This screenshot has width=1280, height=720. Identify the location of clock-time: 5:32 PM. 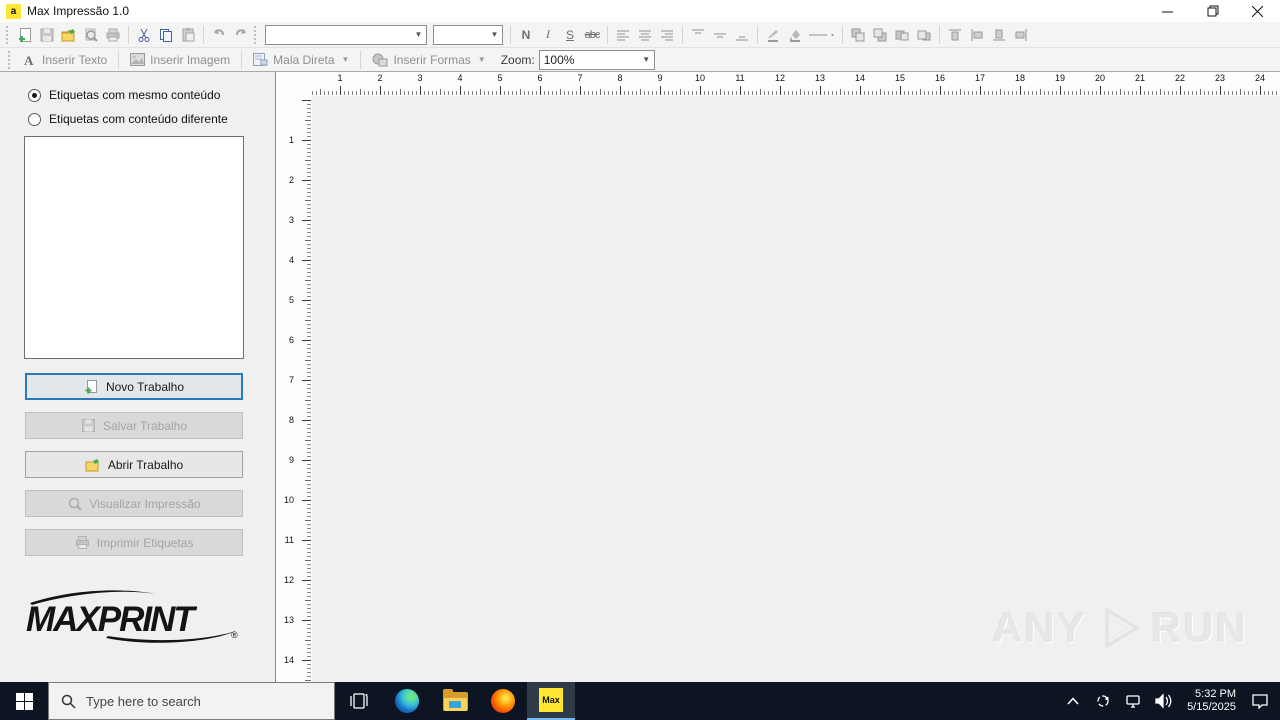
(1215, 694).